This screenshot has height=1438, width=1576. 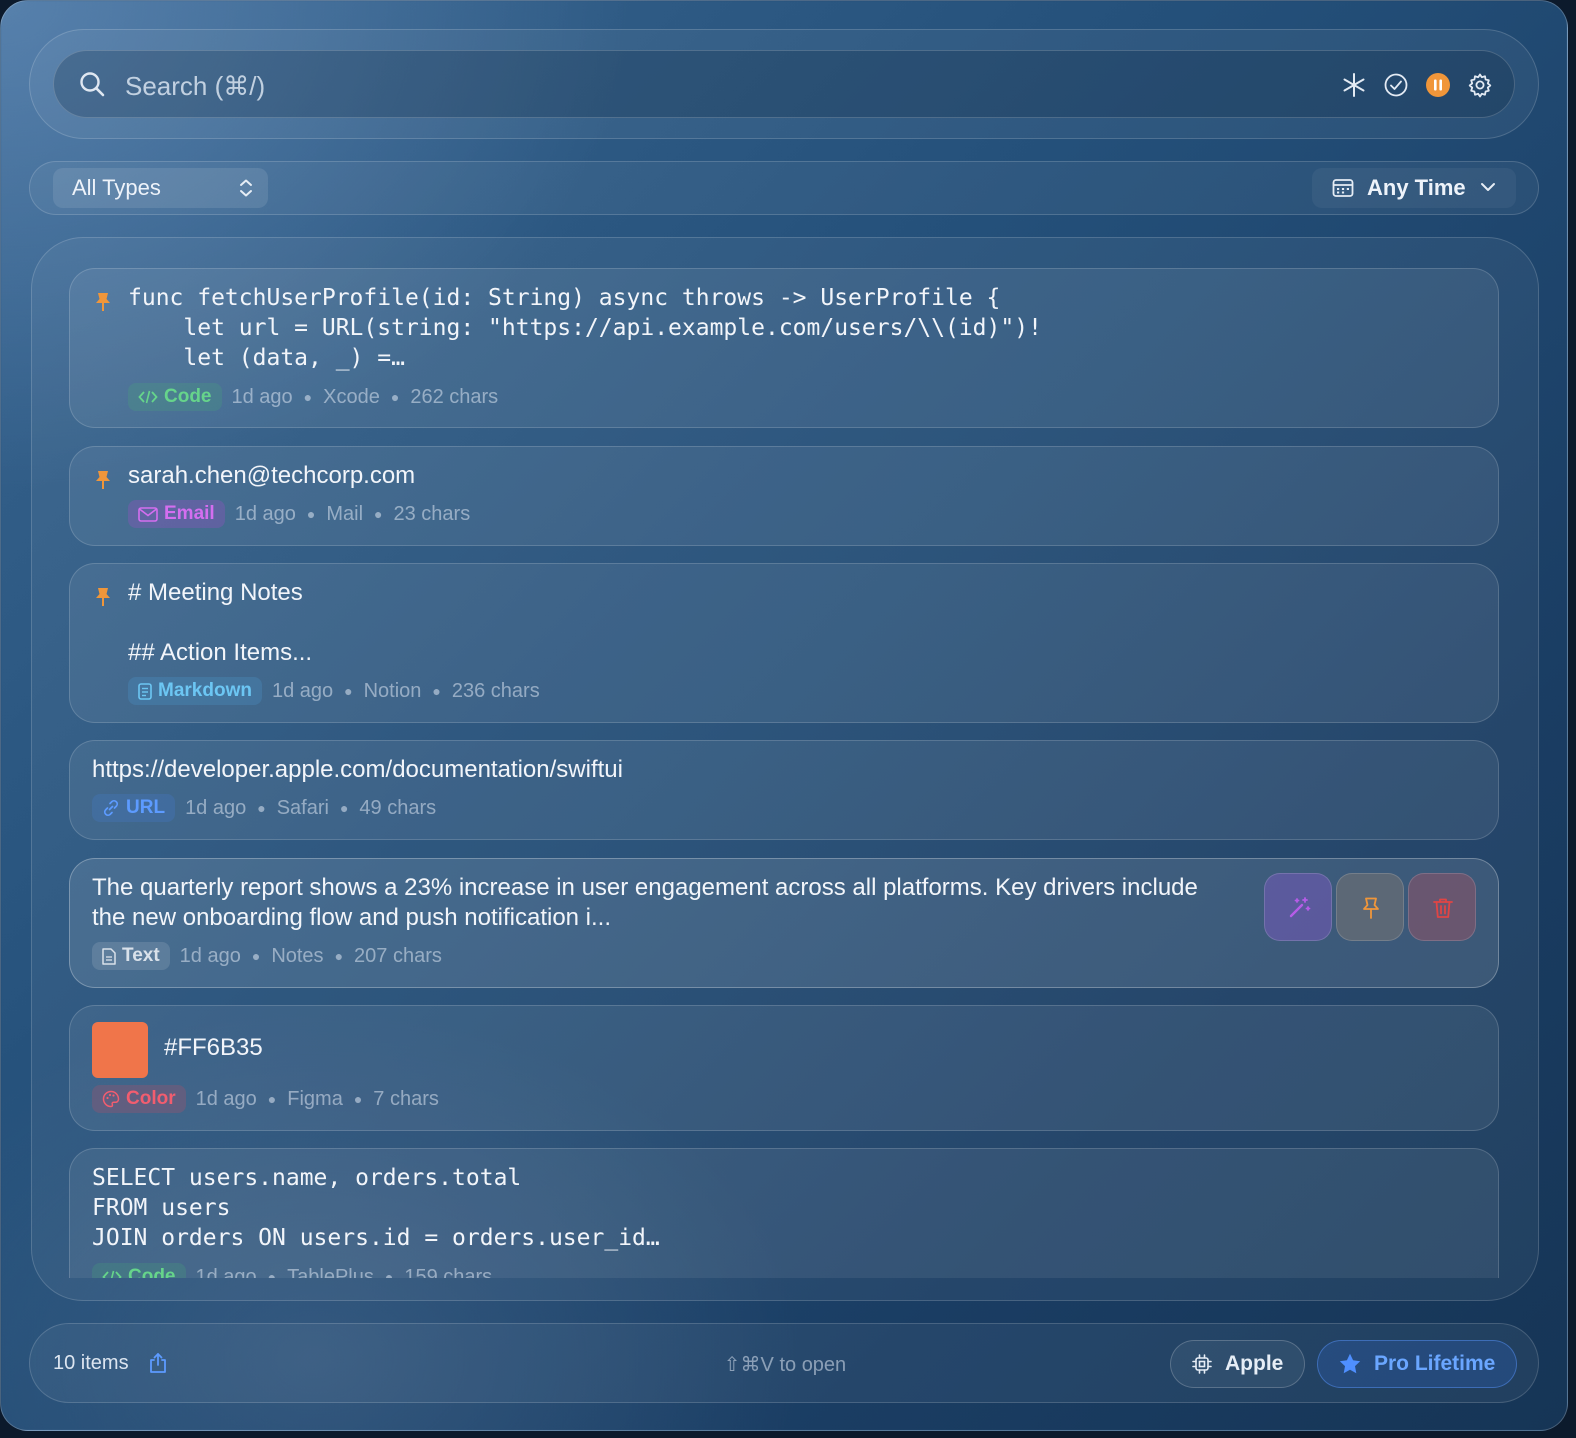 I want to click on item-chars: 49 chars, so click(x=398, y=807).